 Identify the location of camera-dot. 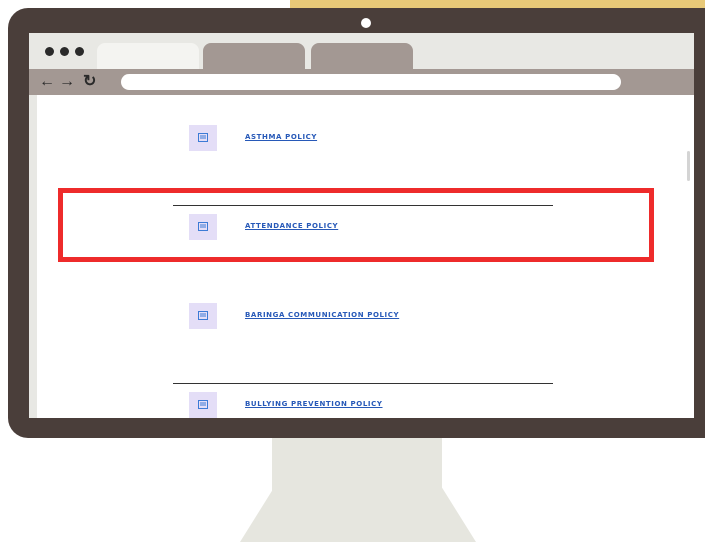
(366, 23).